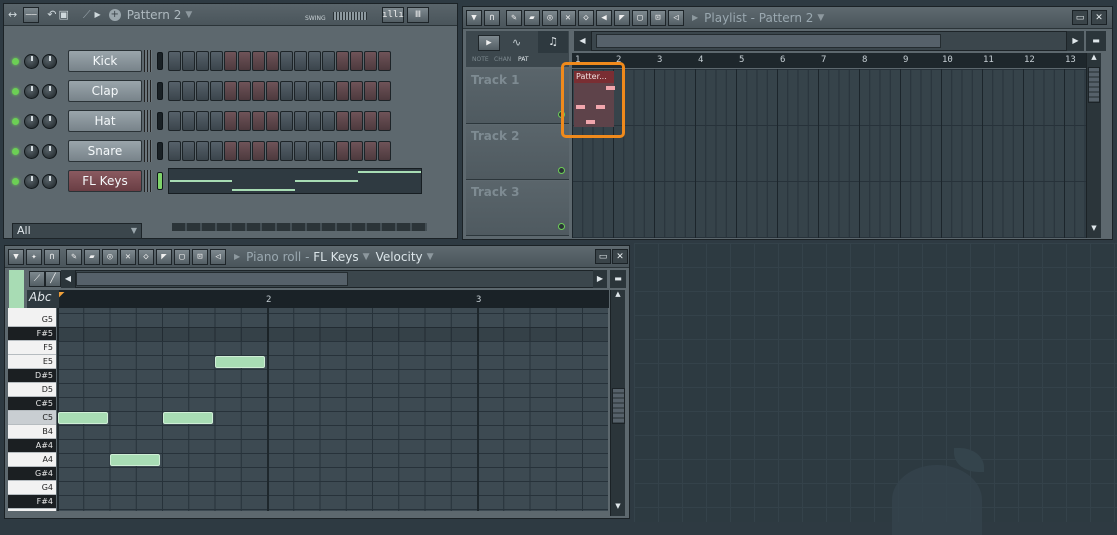  I want to click on swing-slider, so click(350, 16).